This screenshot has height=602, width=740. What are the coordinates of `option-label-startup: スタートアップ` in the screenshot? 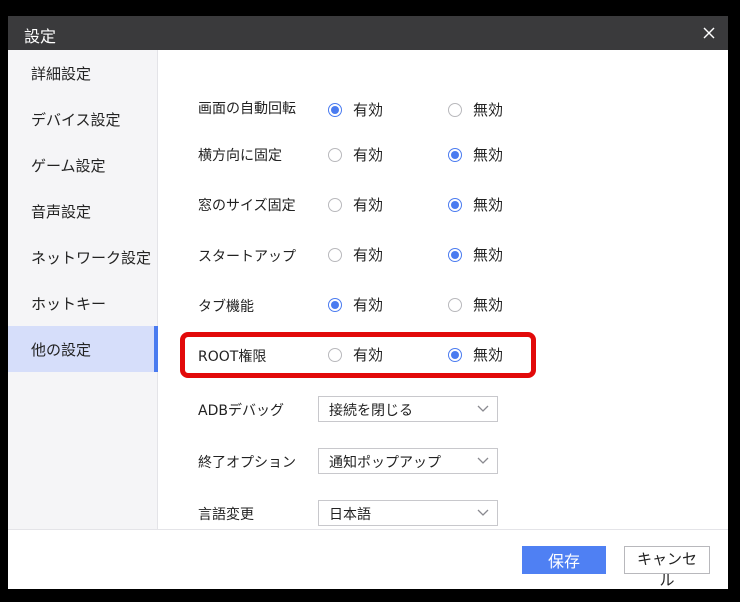 It's located at (247, 257).